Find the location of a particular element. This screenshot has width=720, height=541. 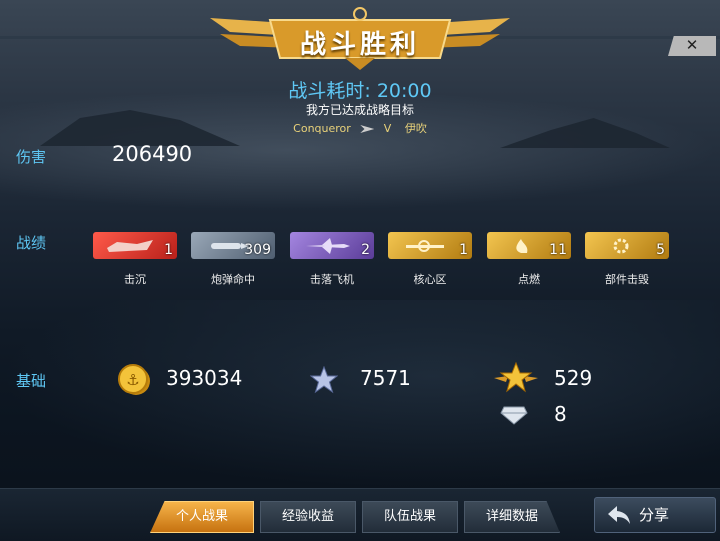

badge-caption: 炮弹命中 is located at coordinates (233, 279).